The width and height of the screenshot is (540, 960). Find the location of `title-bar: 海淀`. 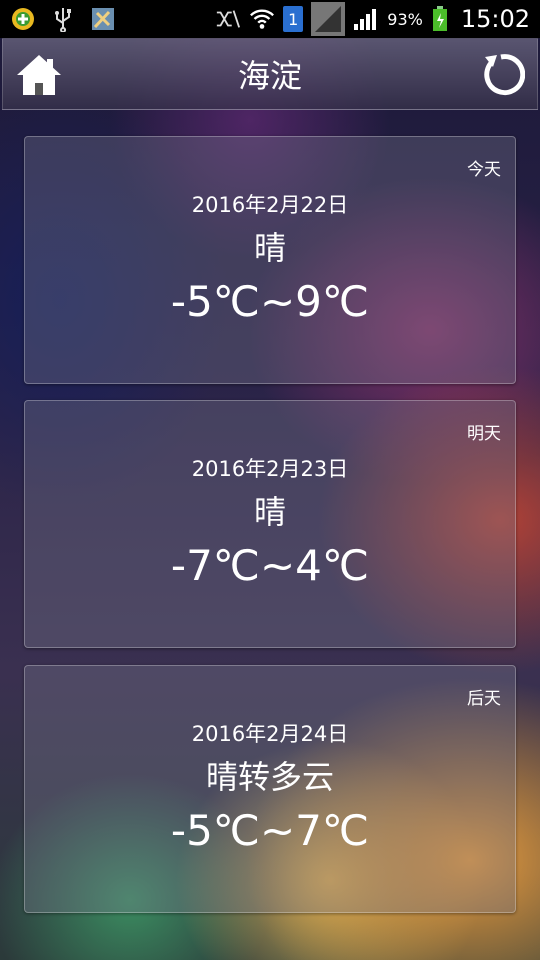

title-bar: 海淀 is located at coordinates (270, 74).